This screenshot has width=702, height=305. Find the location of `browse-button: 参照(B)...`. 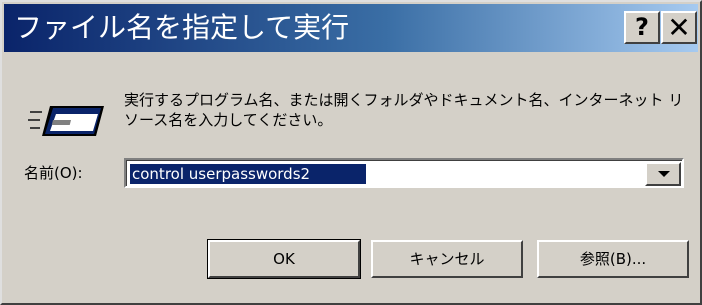

browse-button: 参照(B)... is located at coordinates (613, 259).